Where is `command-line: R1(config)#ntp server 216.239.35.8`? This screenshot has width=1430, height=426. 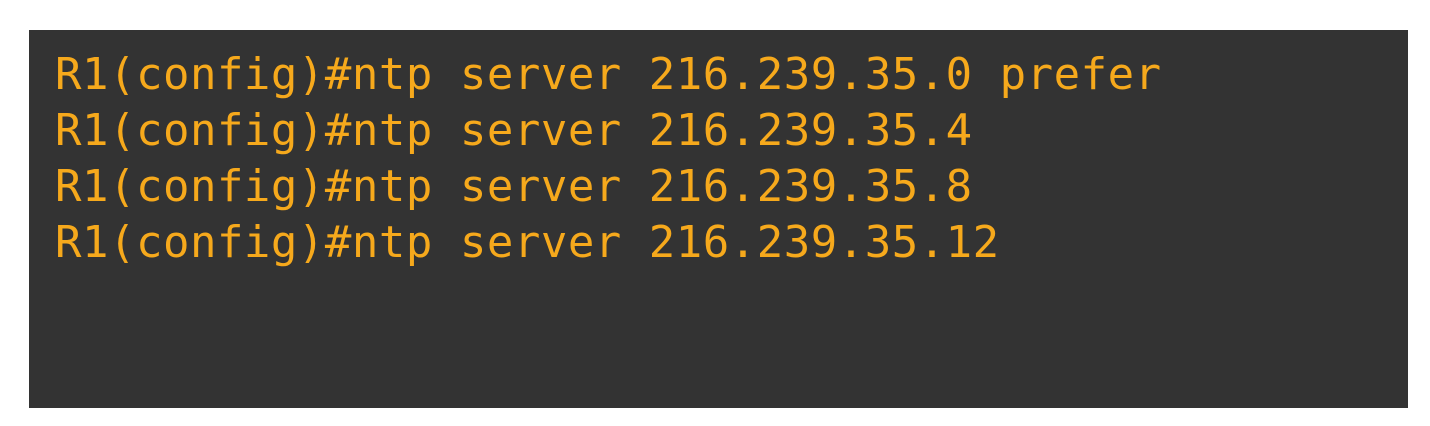 command-line: R1(config)#ntp server 216.239.35.8 is located at coordinates (514, 186).